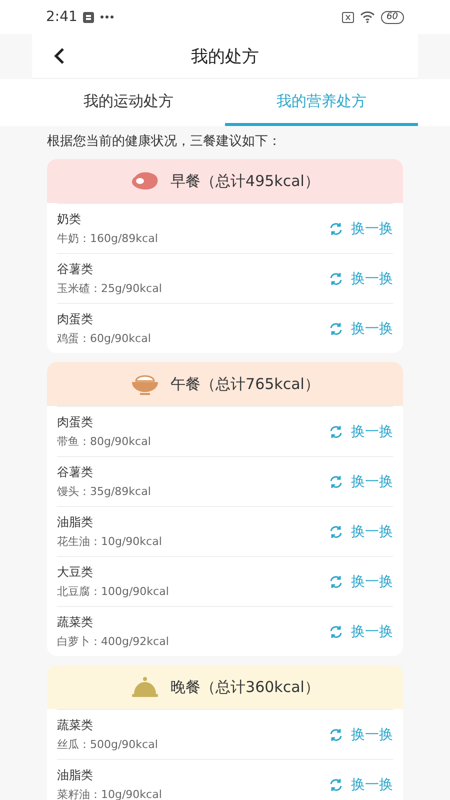 The width and height of the screenshot is (450, 800). I want to click on food-portion: 花生油：10g/90kcal, so click(110, 541).